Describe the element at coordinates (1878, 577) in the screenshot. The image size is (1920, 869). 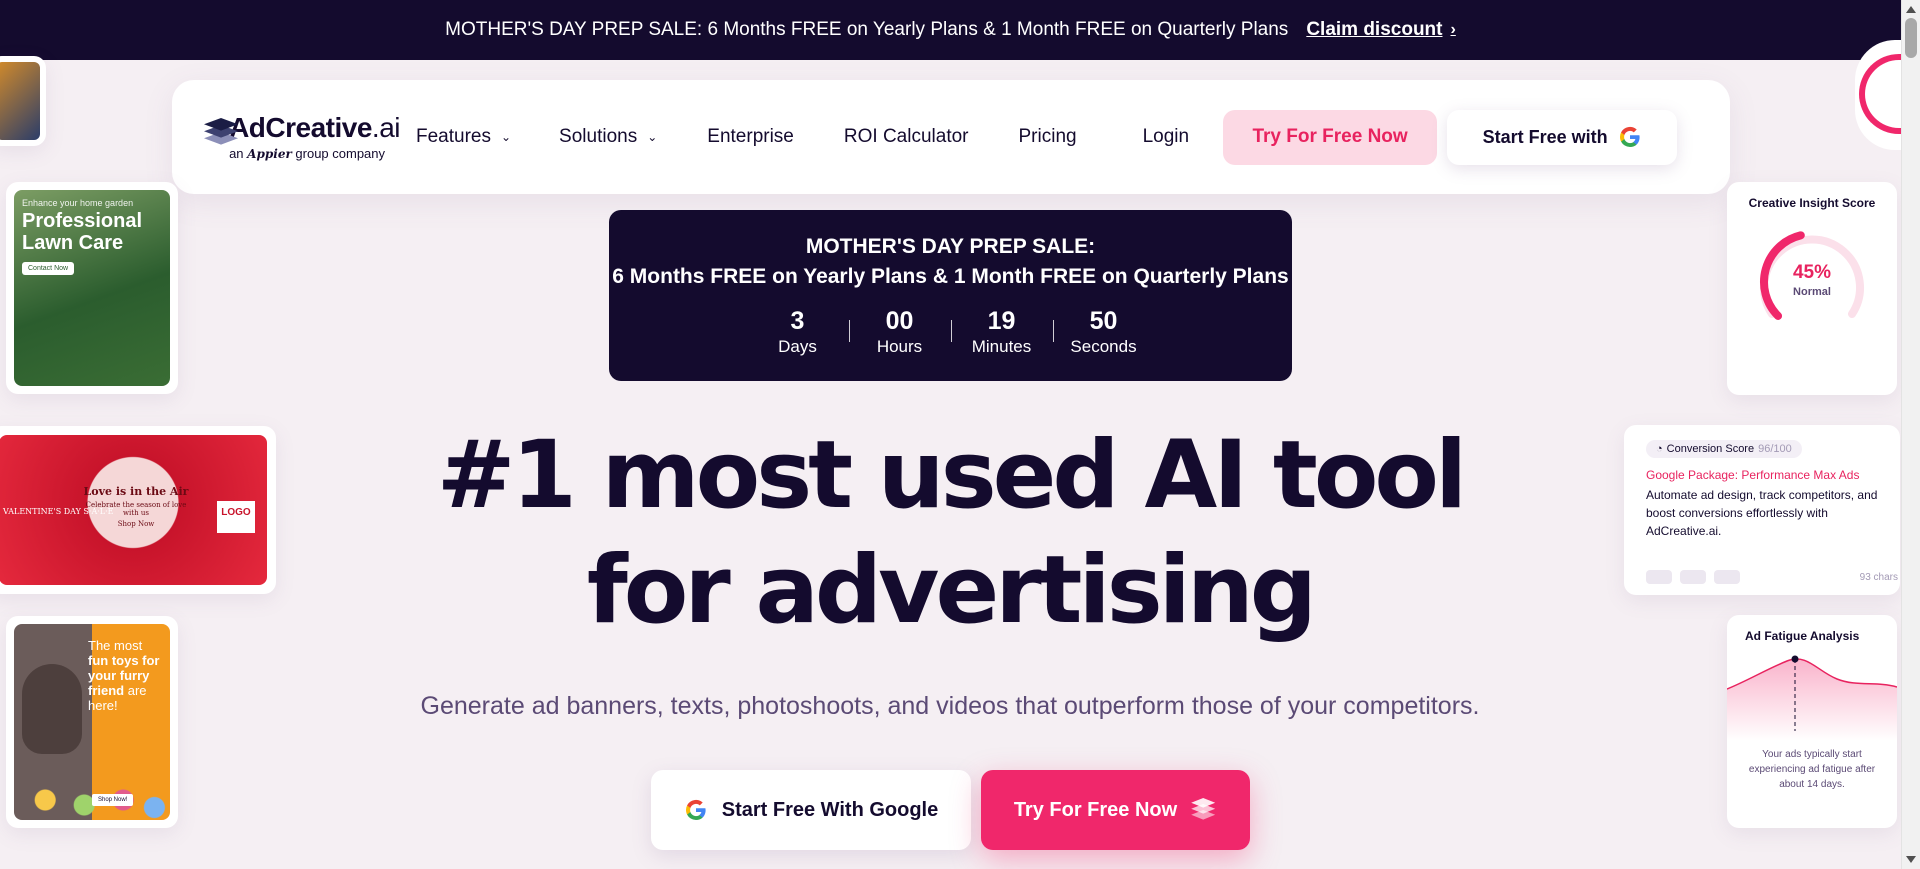
I see `char-count: 93 chars` at that location.